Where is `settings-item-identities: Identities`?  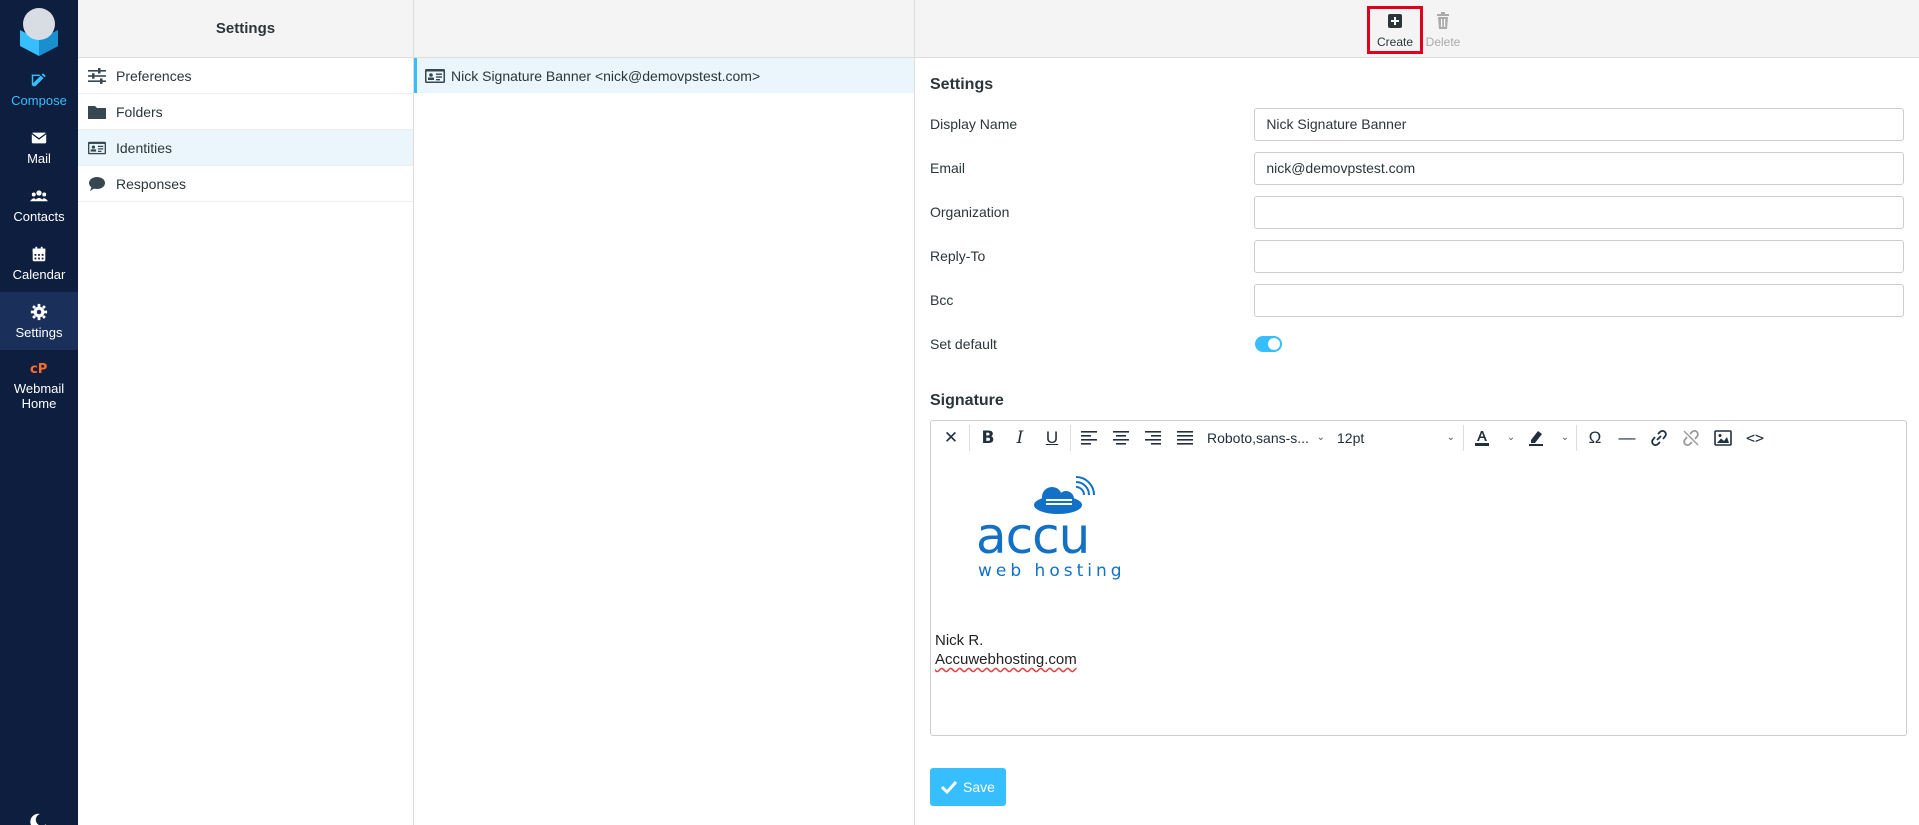
settings-item-identities: Identities is located at coordinates (245, 148).